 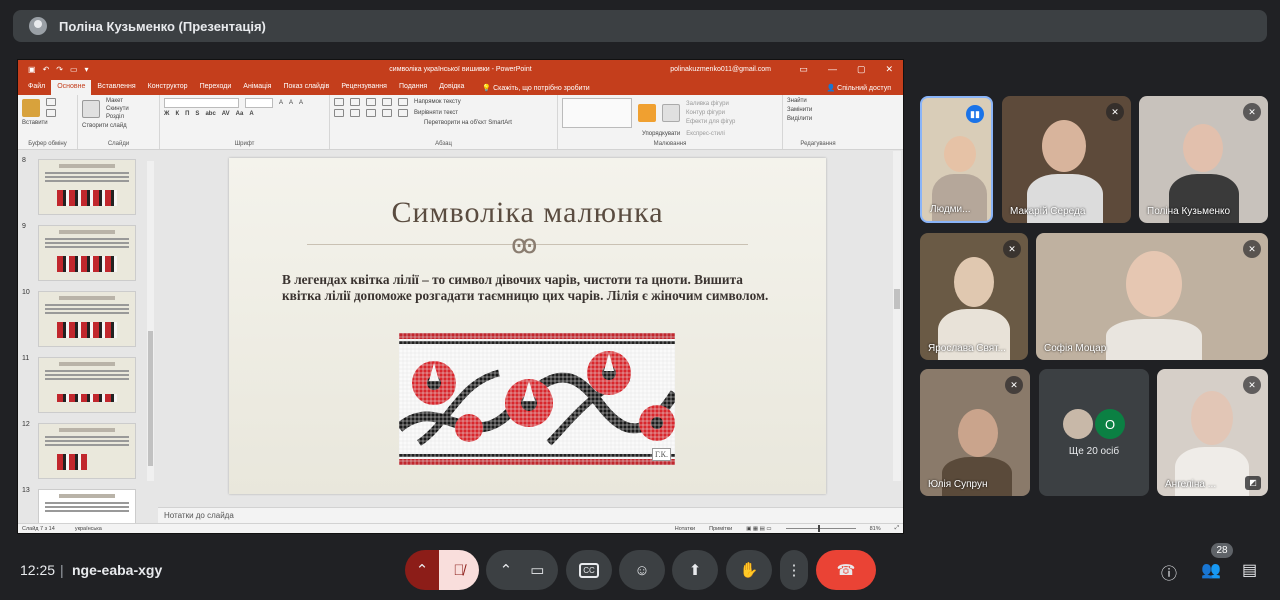 I want to click on participant-tile: ✕ Софія Моцар, so click(x=1152, y=296).